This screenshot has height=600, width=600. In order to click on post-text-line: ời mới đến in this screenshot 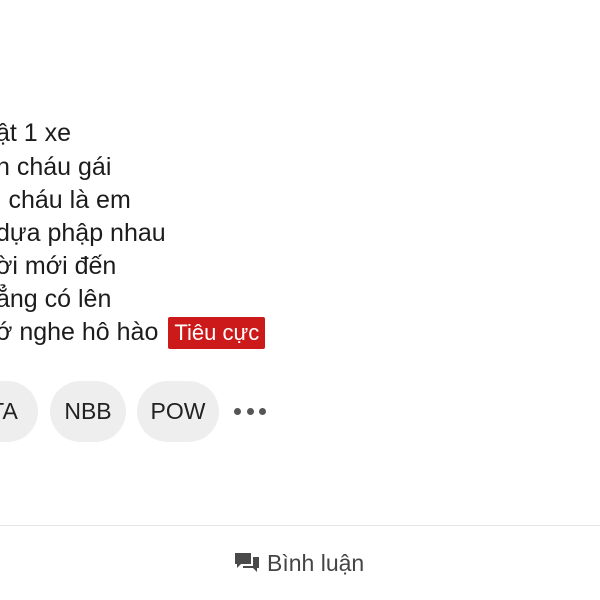, I will do `click(58, 266)`.